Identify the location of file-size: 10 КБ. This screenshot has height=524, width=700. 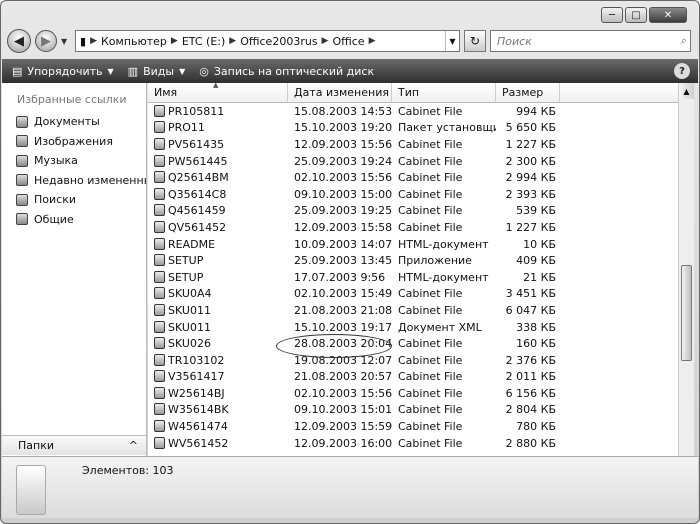
(539, 244).